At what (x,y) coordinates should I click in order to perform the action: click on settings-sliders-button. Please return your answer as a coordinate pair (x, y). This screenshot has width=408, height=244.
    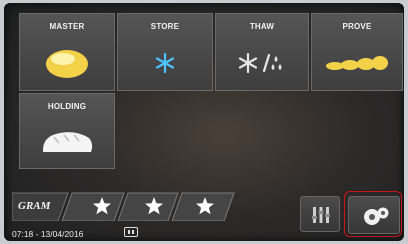
    Looking at the image, I should click on (320, 214).